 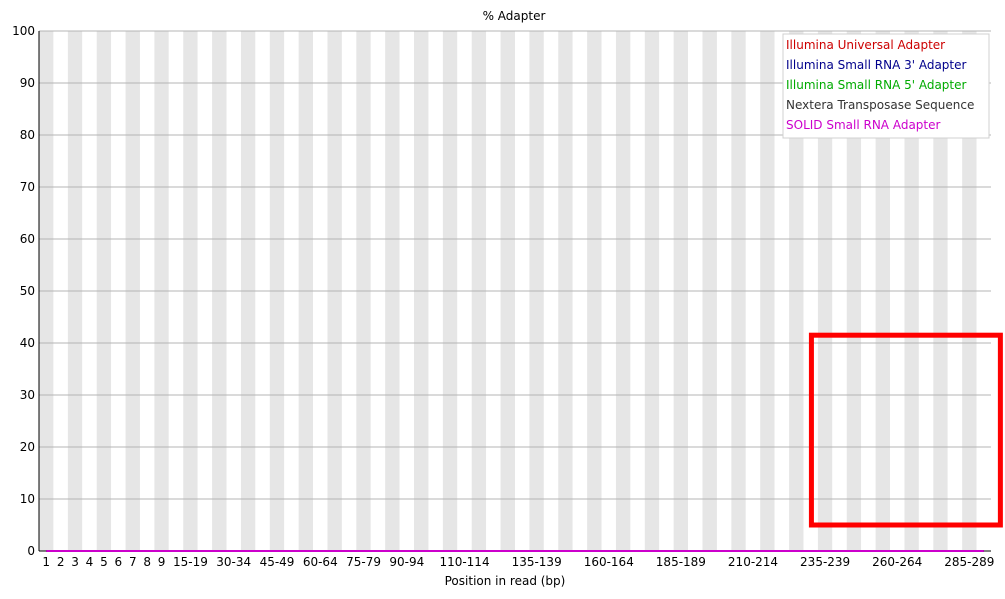 I want to click on y-tick-label: 70, so click(x=27, y=187).